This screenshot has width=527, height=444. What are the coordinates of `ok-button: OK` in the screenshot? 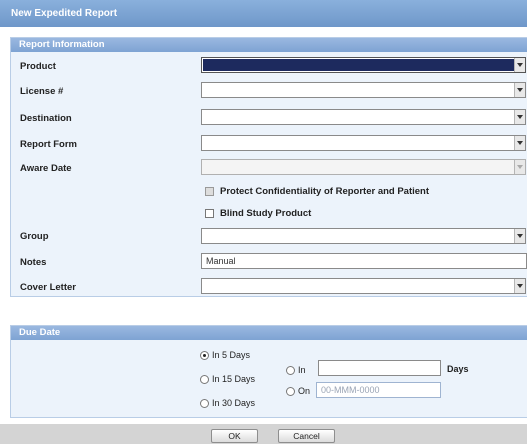 It's located at (234, 436).